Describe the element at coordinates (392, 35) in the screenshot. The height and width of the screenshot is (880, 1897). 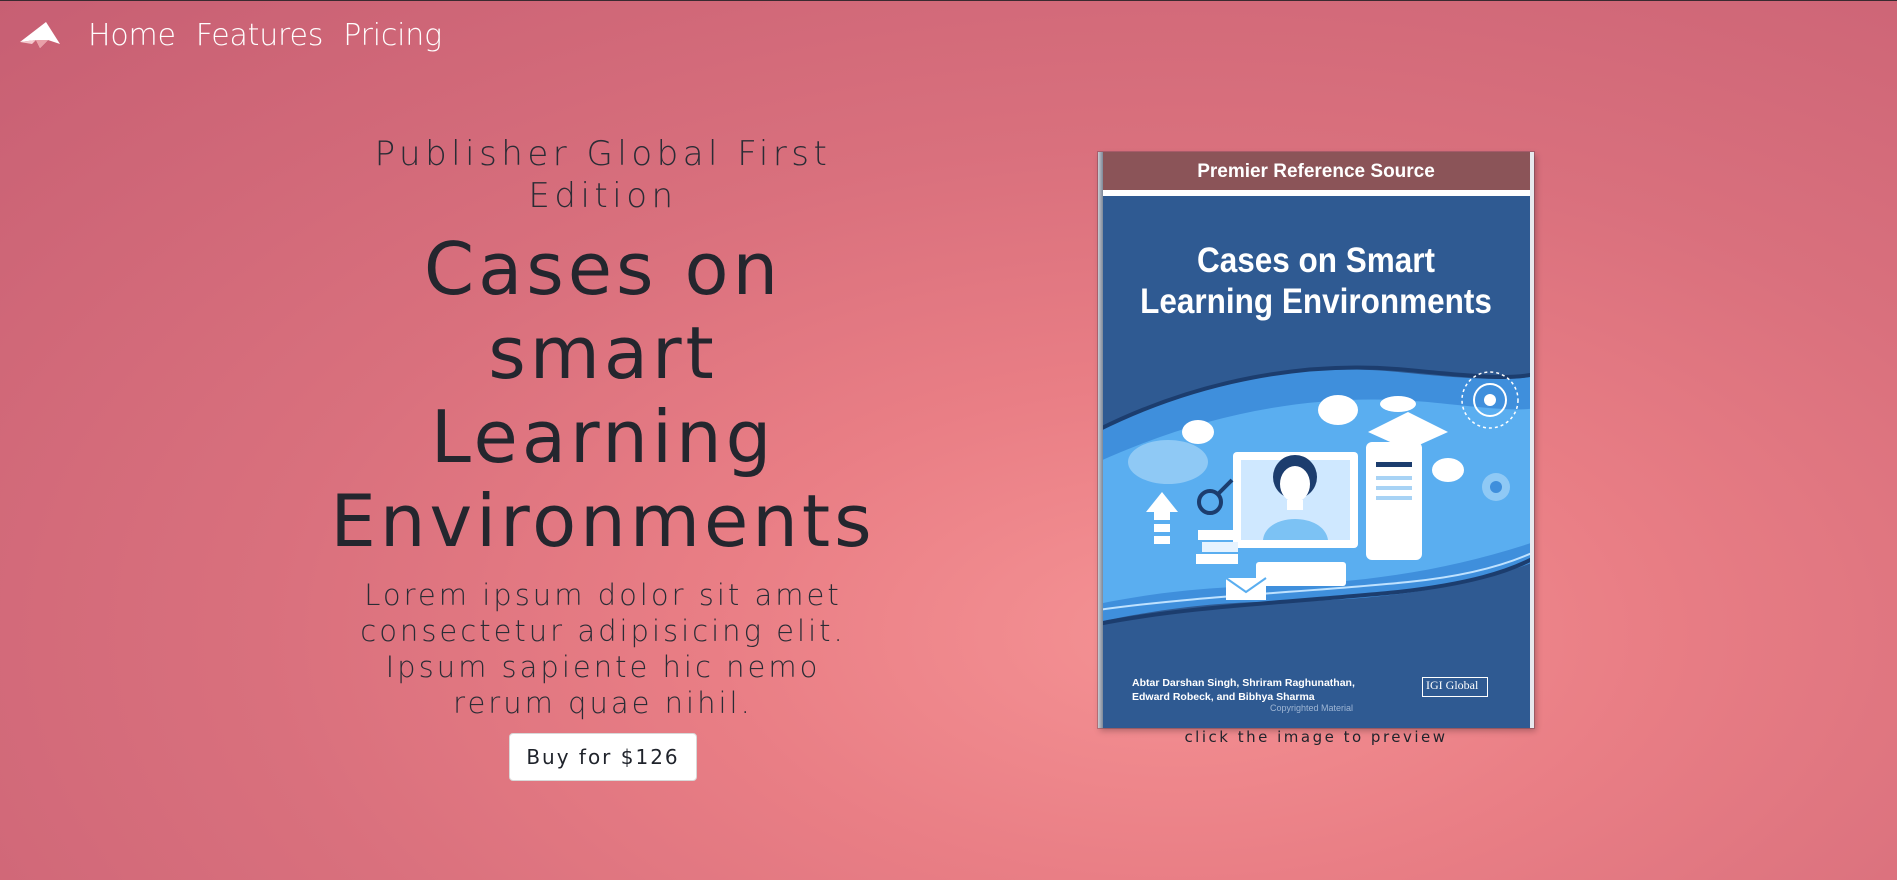
I see `nav-pricing-link: Pricing` at that location.